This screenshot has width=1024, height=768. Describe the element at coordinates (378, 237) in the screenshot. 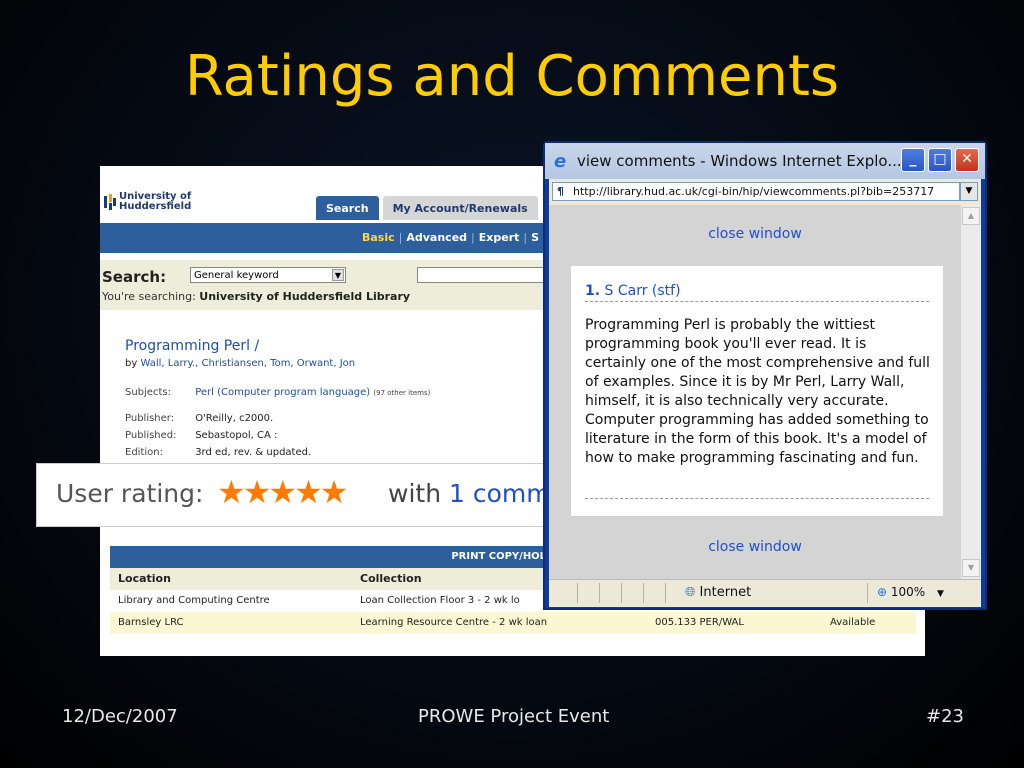

I see `nav-basic: Basic` at that location.